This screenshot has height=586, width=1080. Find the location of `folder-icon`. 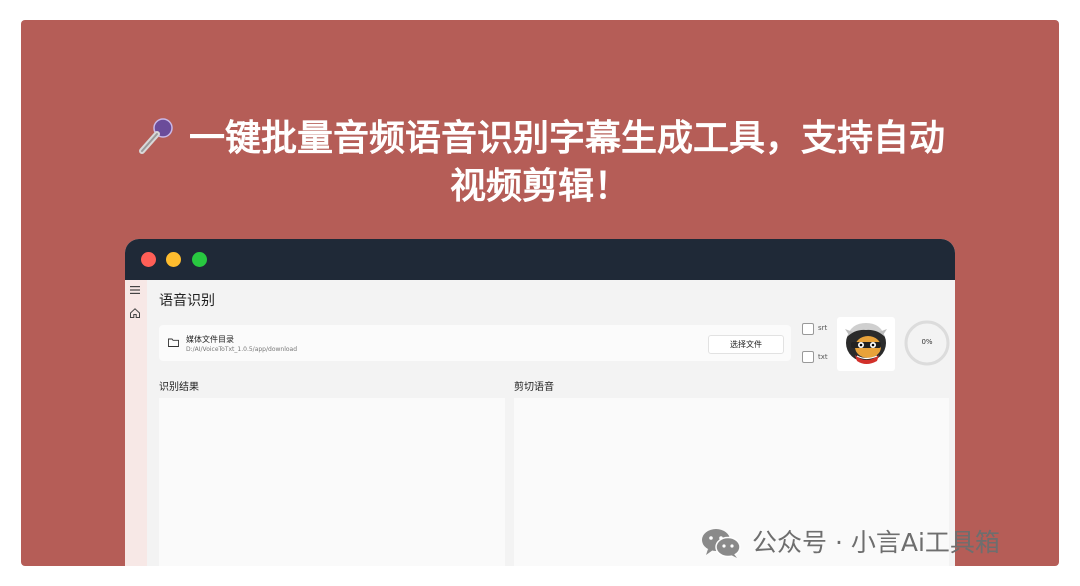

folder-icon is located at coordinates (173, 342).